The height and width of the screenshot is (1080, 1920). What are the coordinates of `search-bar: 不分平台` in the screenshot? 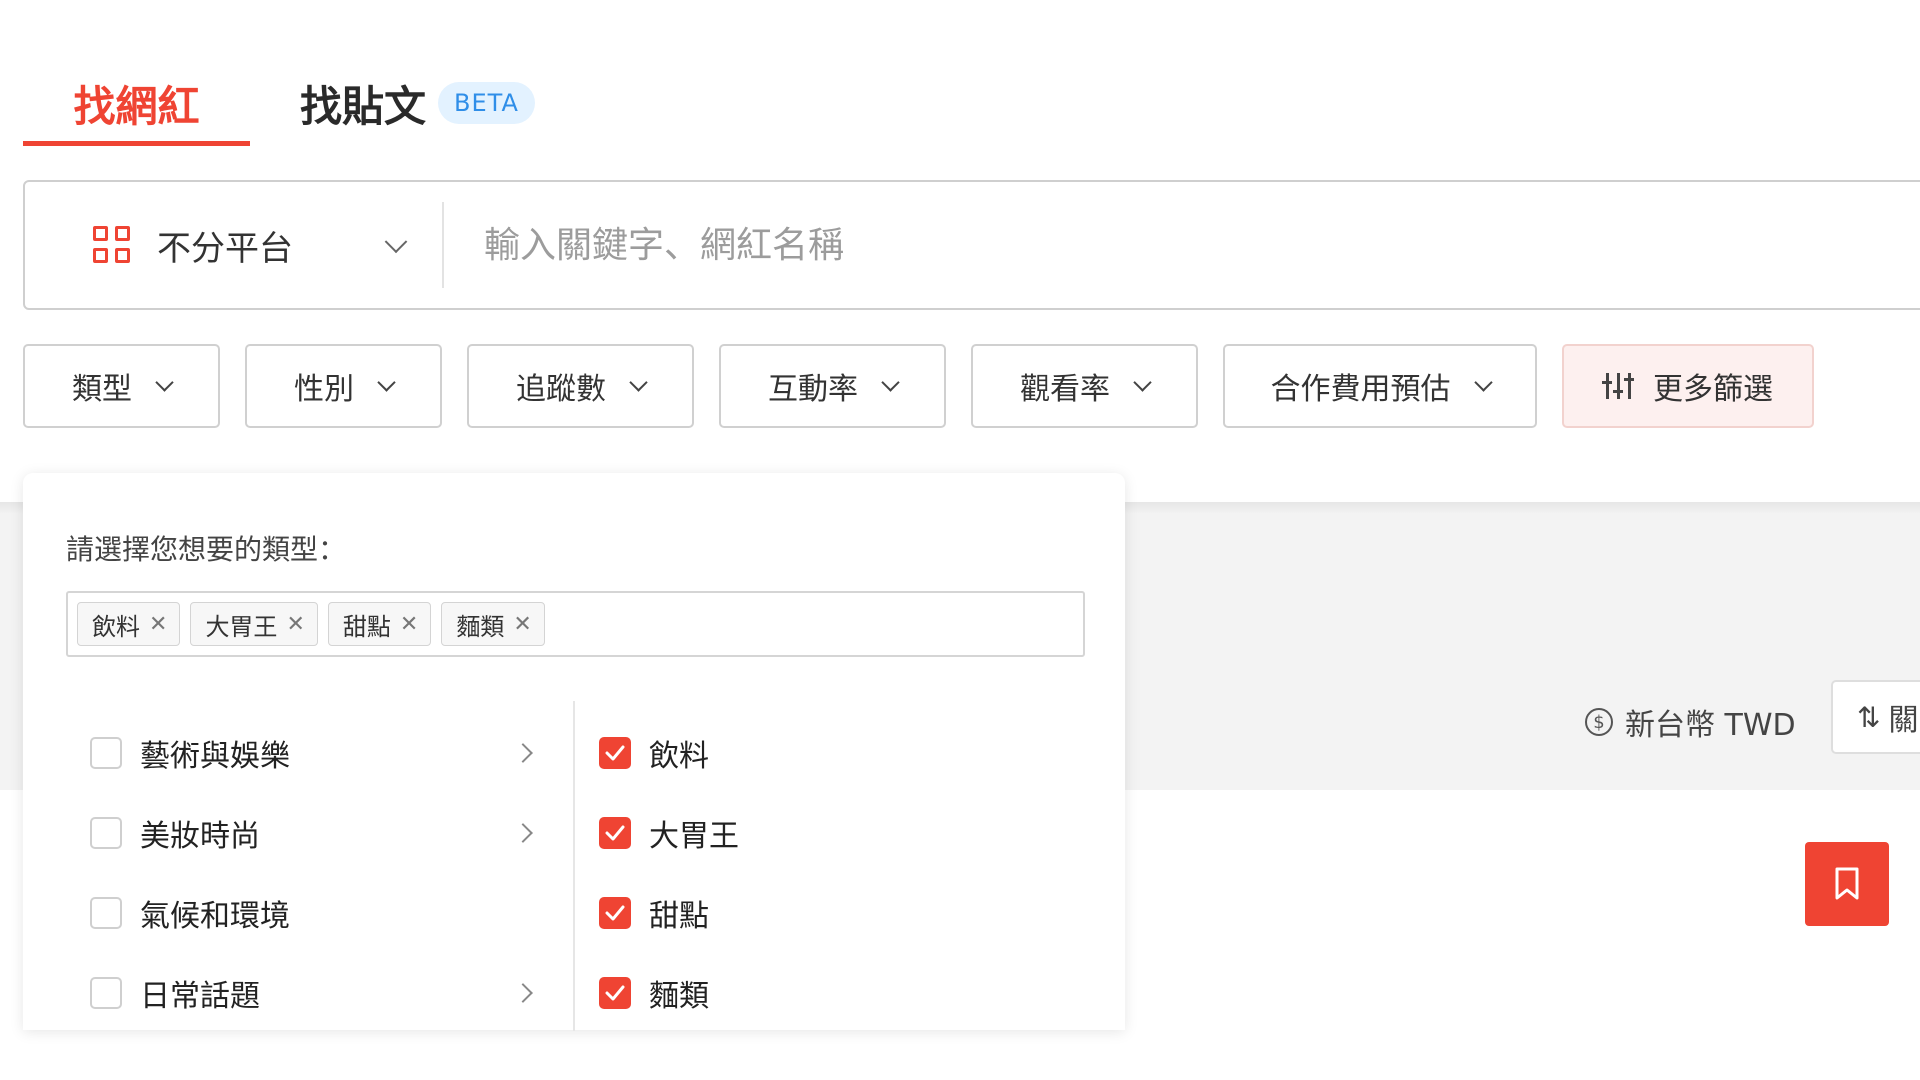 It's located at (971, 245).